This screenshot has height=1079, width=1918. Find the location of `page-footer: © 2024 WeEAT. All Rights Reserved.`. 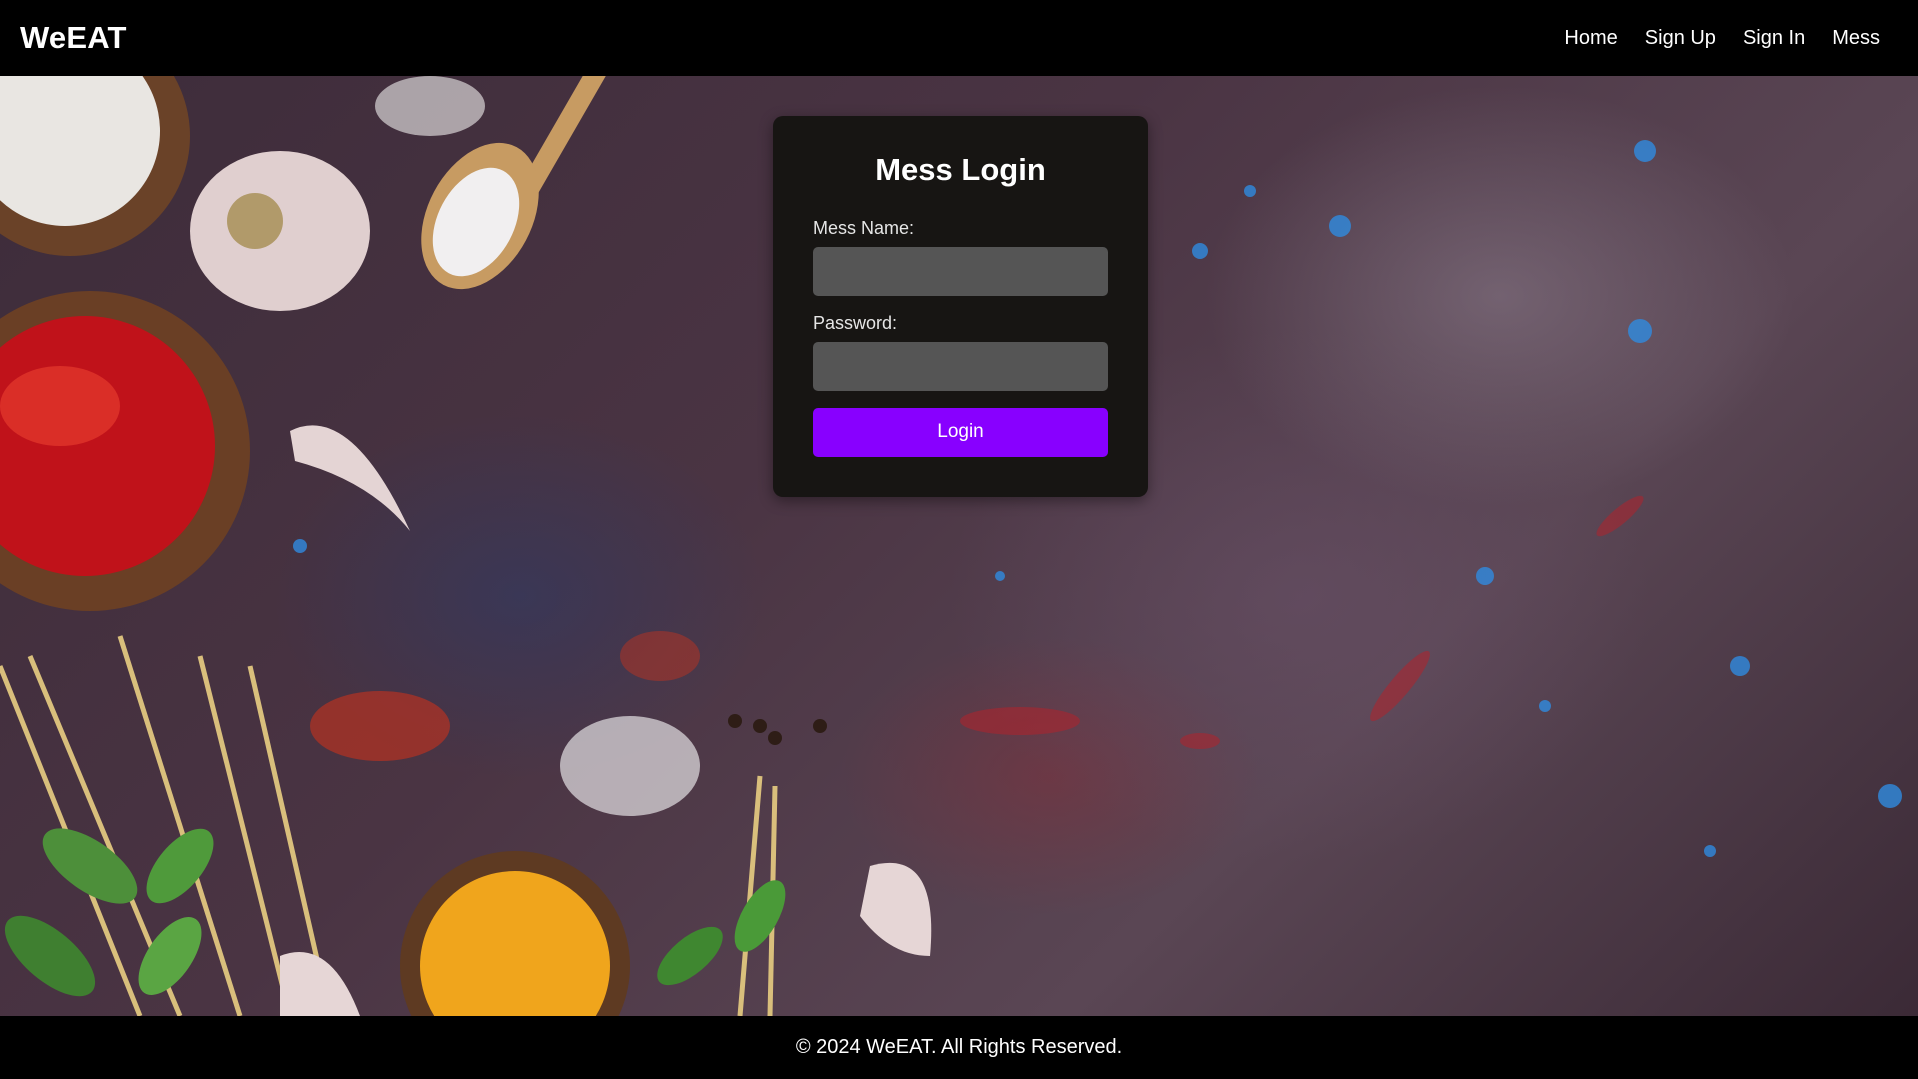

page-footer: © 2024 WeEAT. All Rights Reserved. is located at coordinates (959, 1047).